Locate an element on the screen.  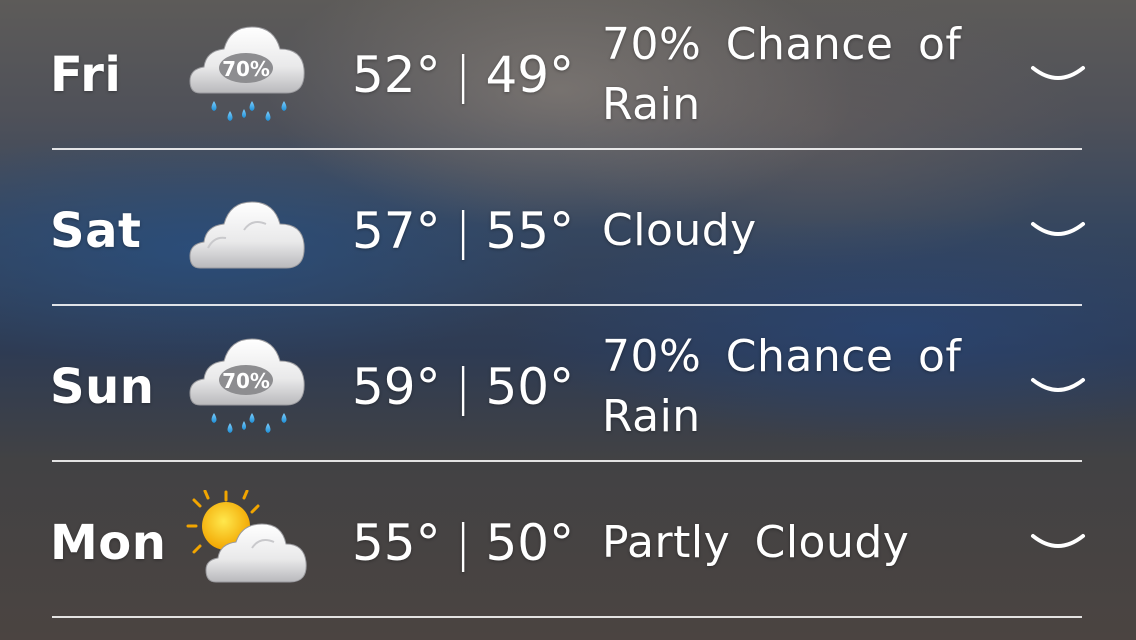
day-label: Sat is located at coordinates (96, 231).